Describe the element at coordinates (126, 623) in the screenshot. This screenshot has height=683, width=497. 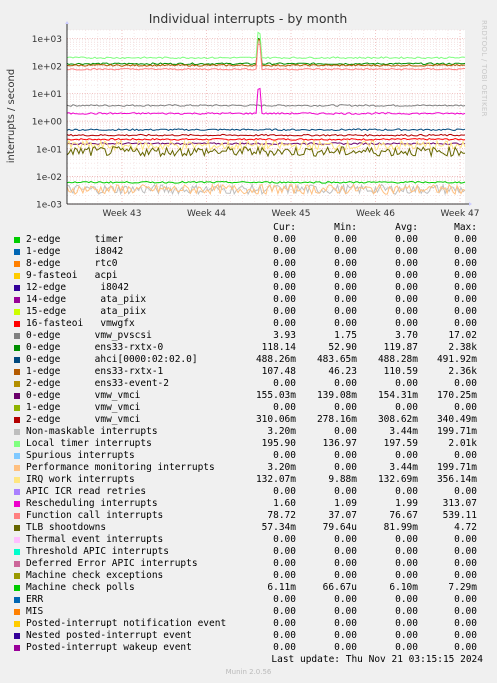
I see `legend-label: Posted-interrupt notification event` at that location.